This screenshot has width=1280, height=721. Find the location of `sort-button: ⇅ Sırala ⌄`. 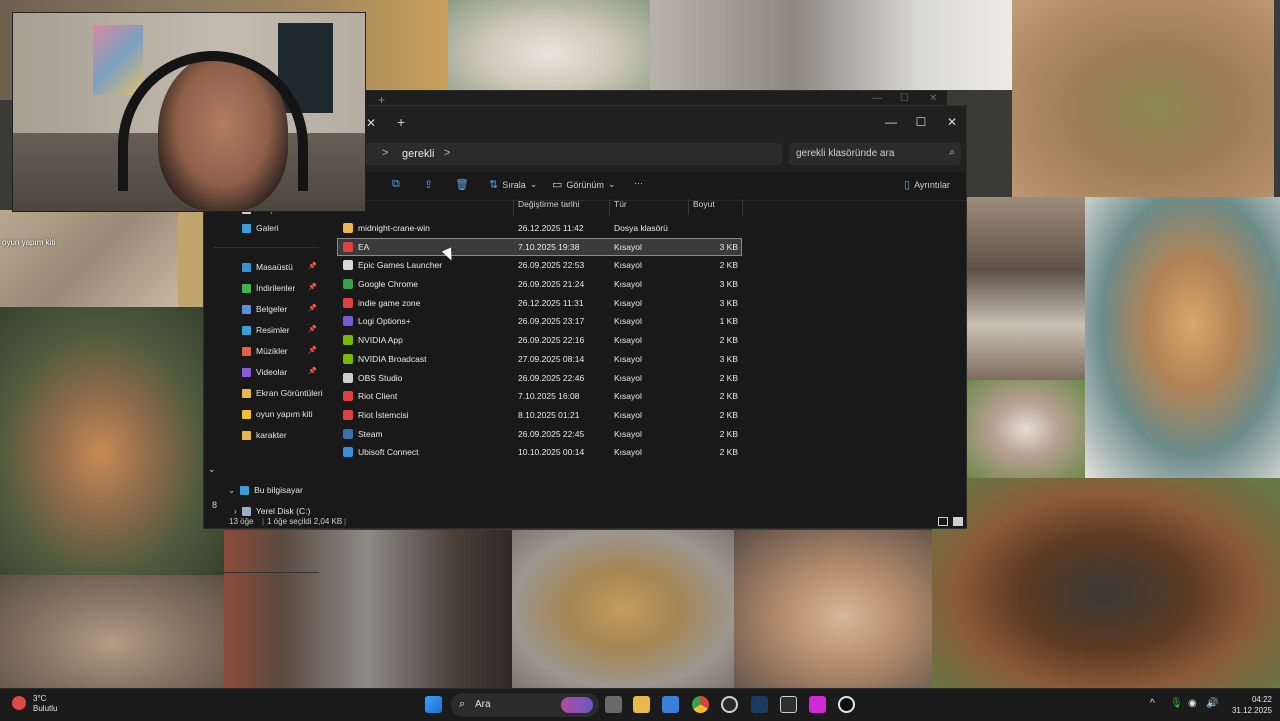

sort-button: ⇅ Sırala ⌄ is located at coordinates (513, 184).